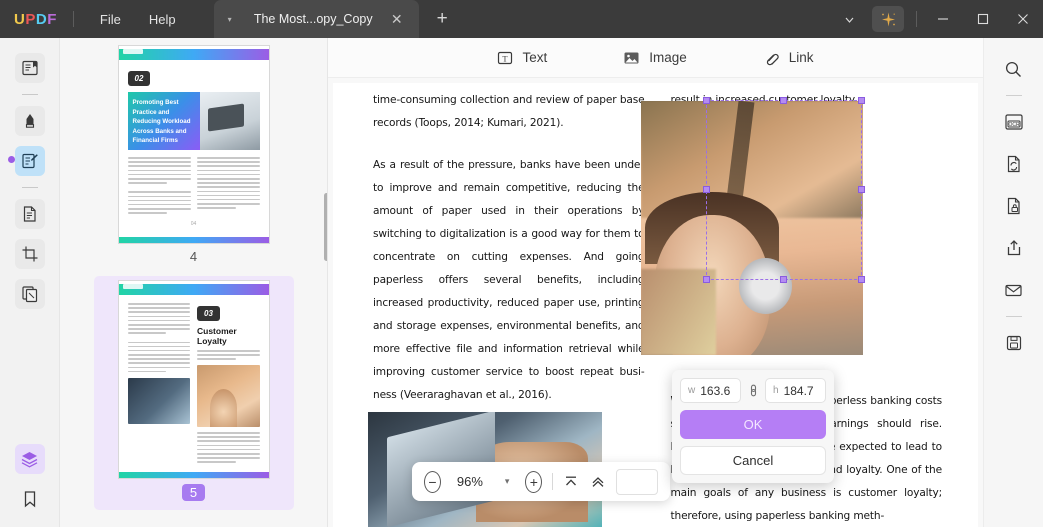  Describe the element at coordinates (1023, 19) in the screenshot. I see `close-window-button` at that location.